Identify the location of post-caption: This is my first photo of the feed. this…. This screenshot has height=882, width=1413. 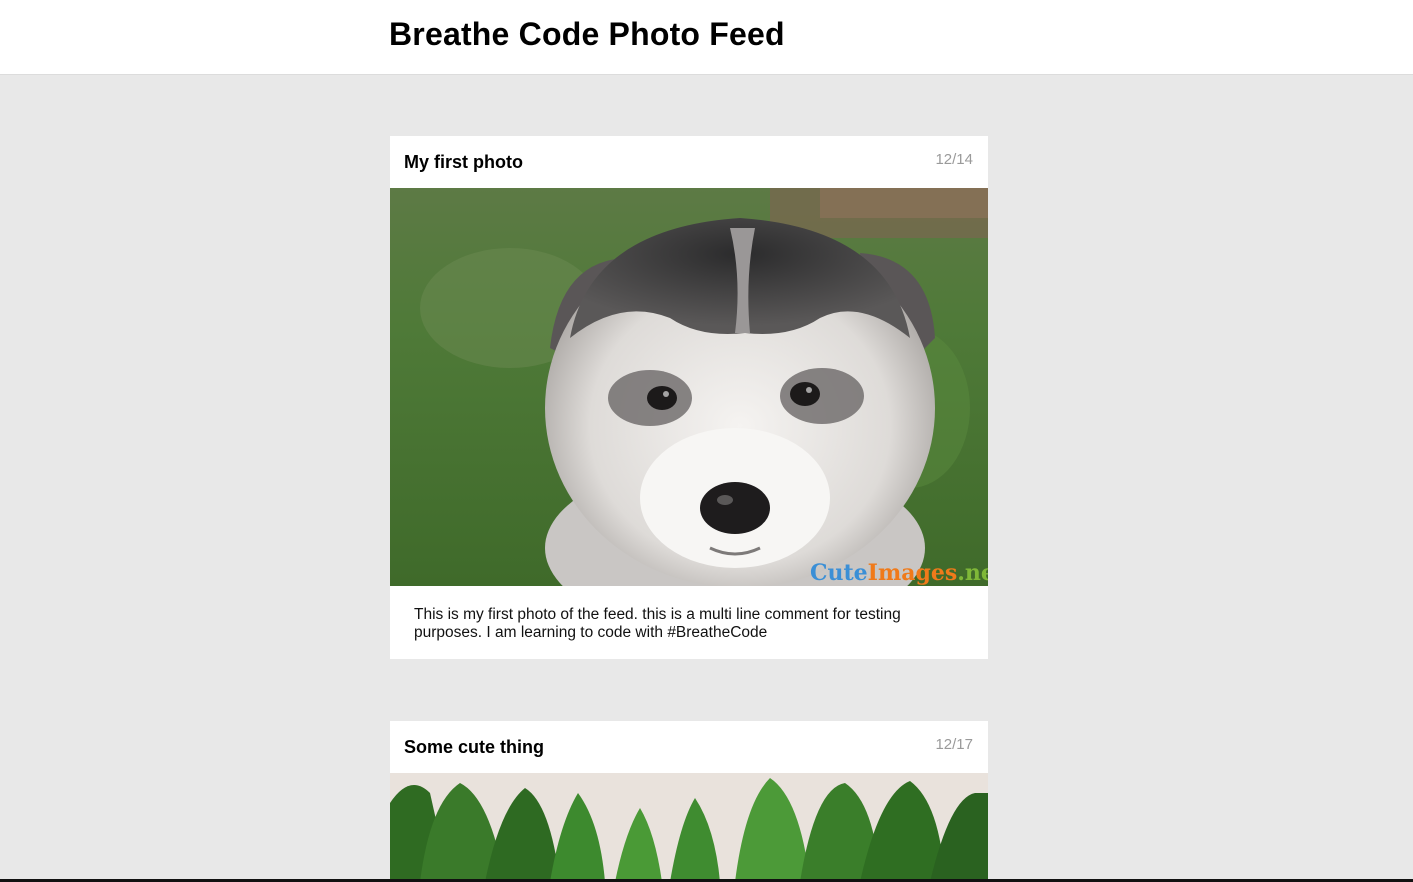
(689, 614).